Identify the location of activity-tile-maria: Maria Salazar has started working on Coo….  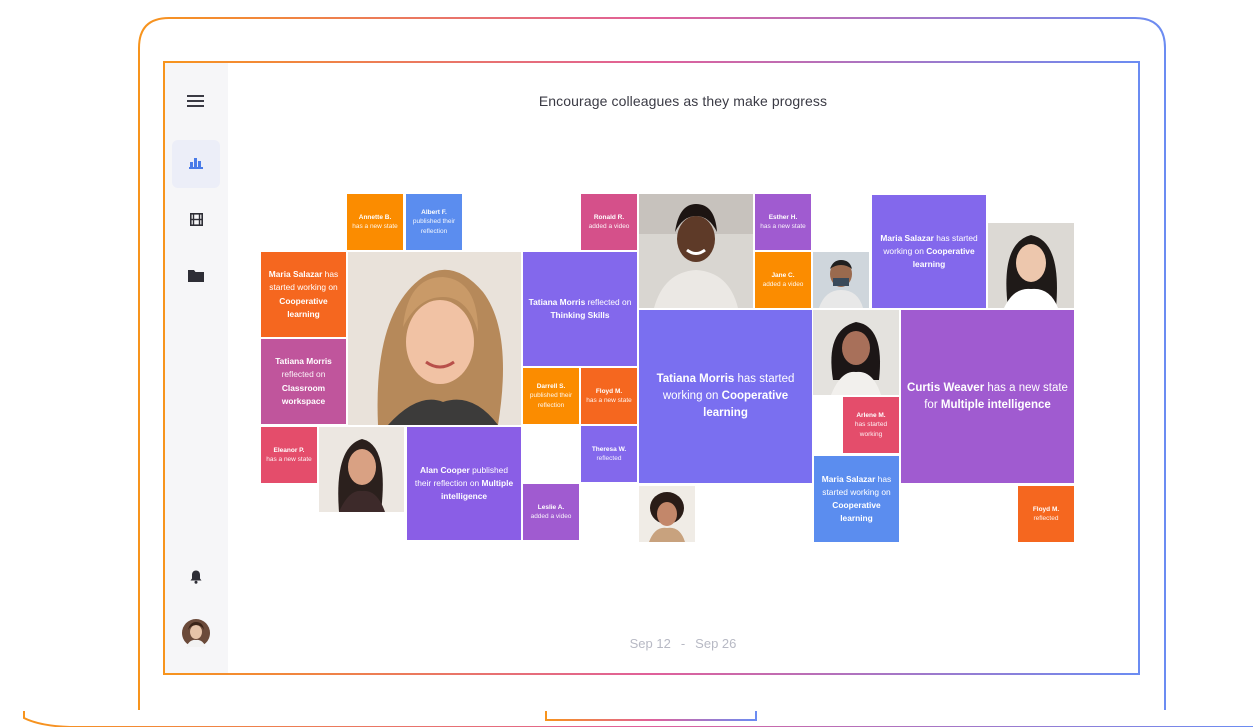
(303, 294).